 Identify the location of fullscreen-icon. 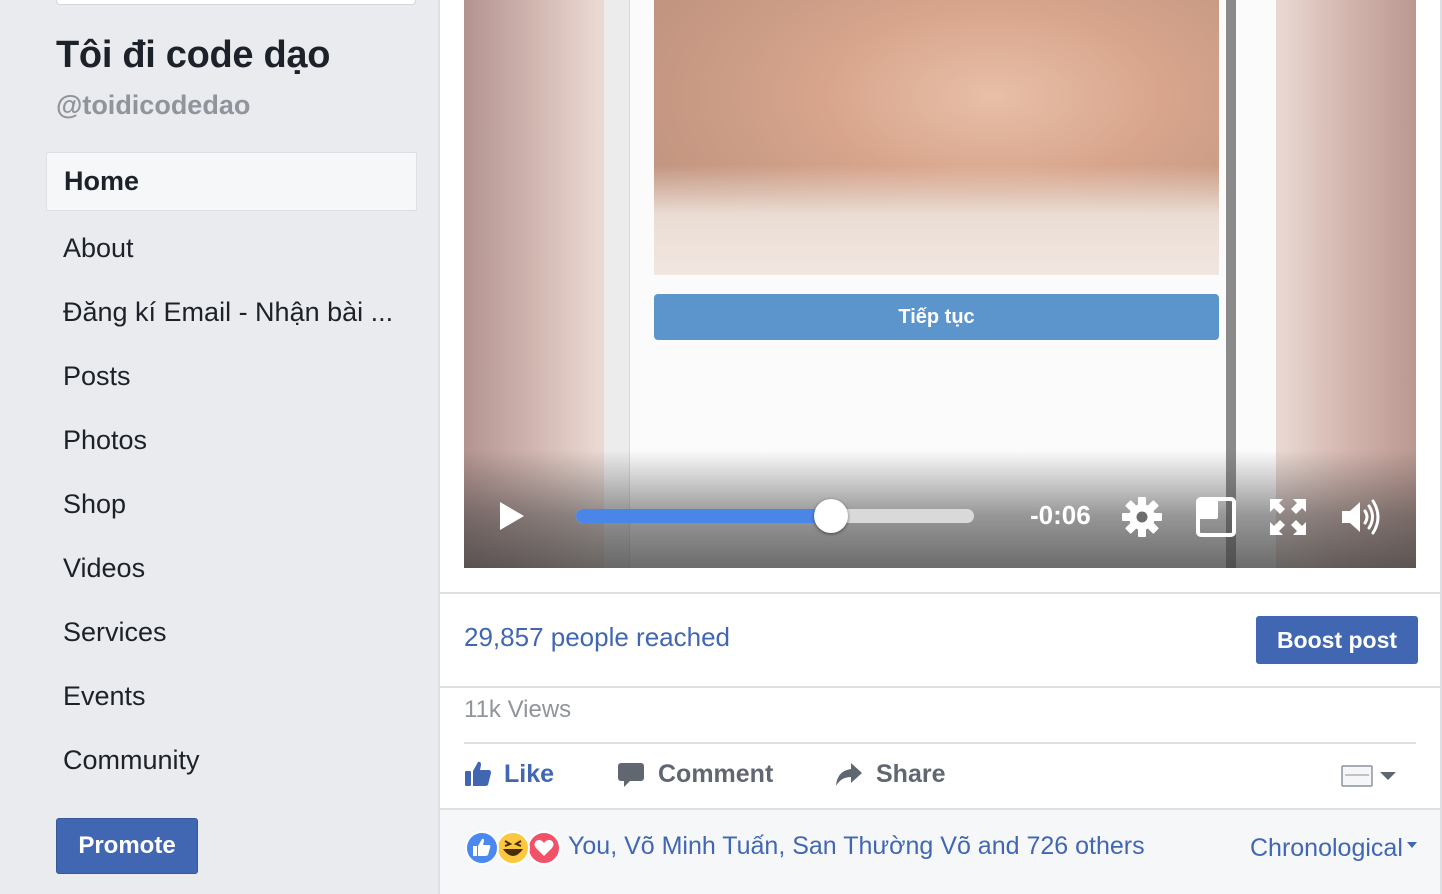
(1288, 517).